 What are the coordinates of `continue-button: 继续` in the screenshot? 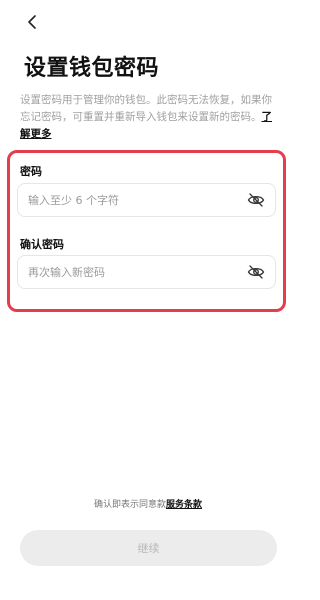 It's located at (148, 548).